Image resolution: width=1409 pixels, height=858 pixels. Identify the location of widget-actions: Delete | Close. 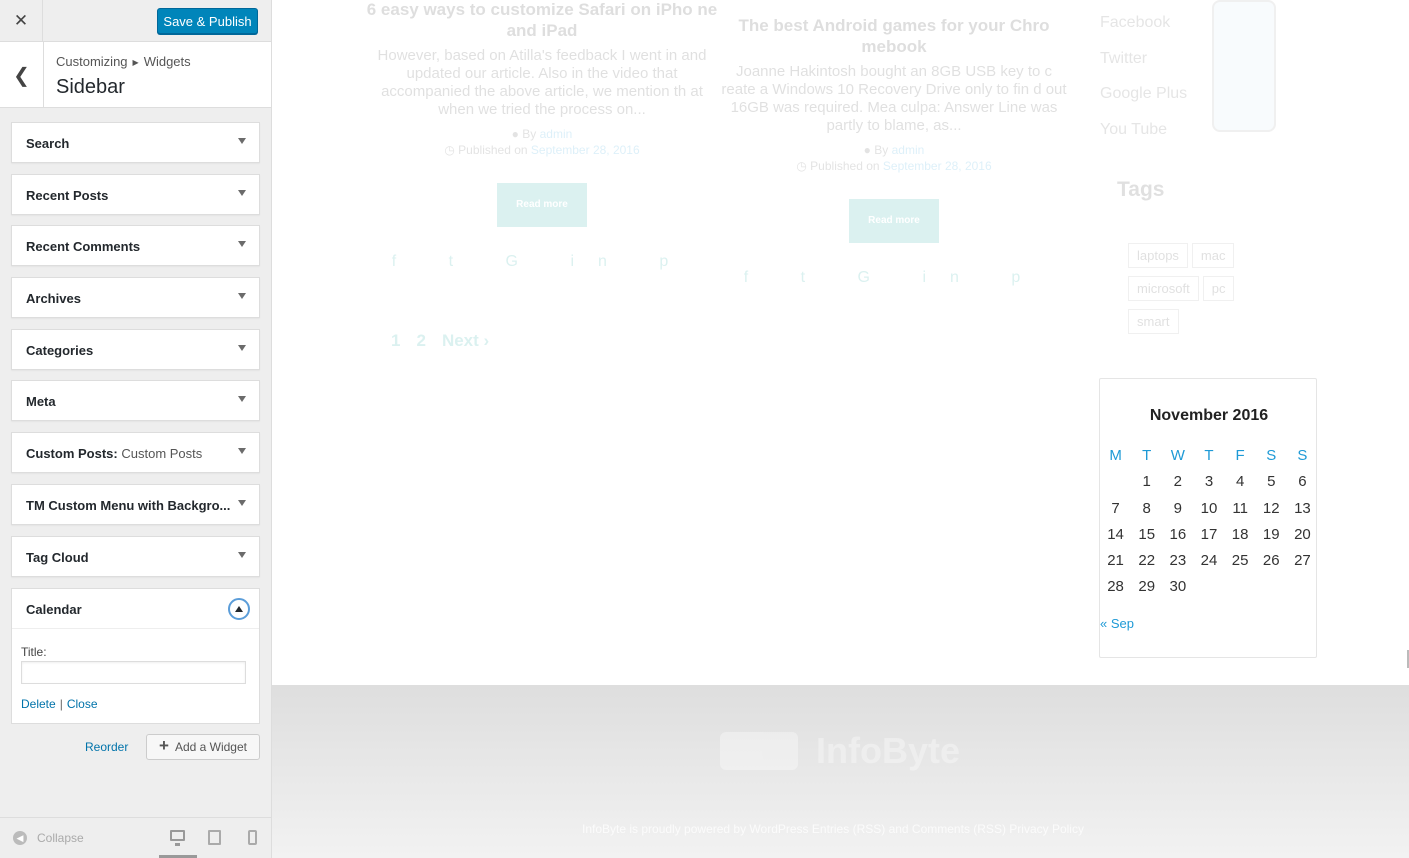
(59, 704).